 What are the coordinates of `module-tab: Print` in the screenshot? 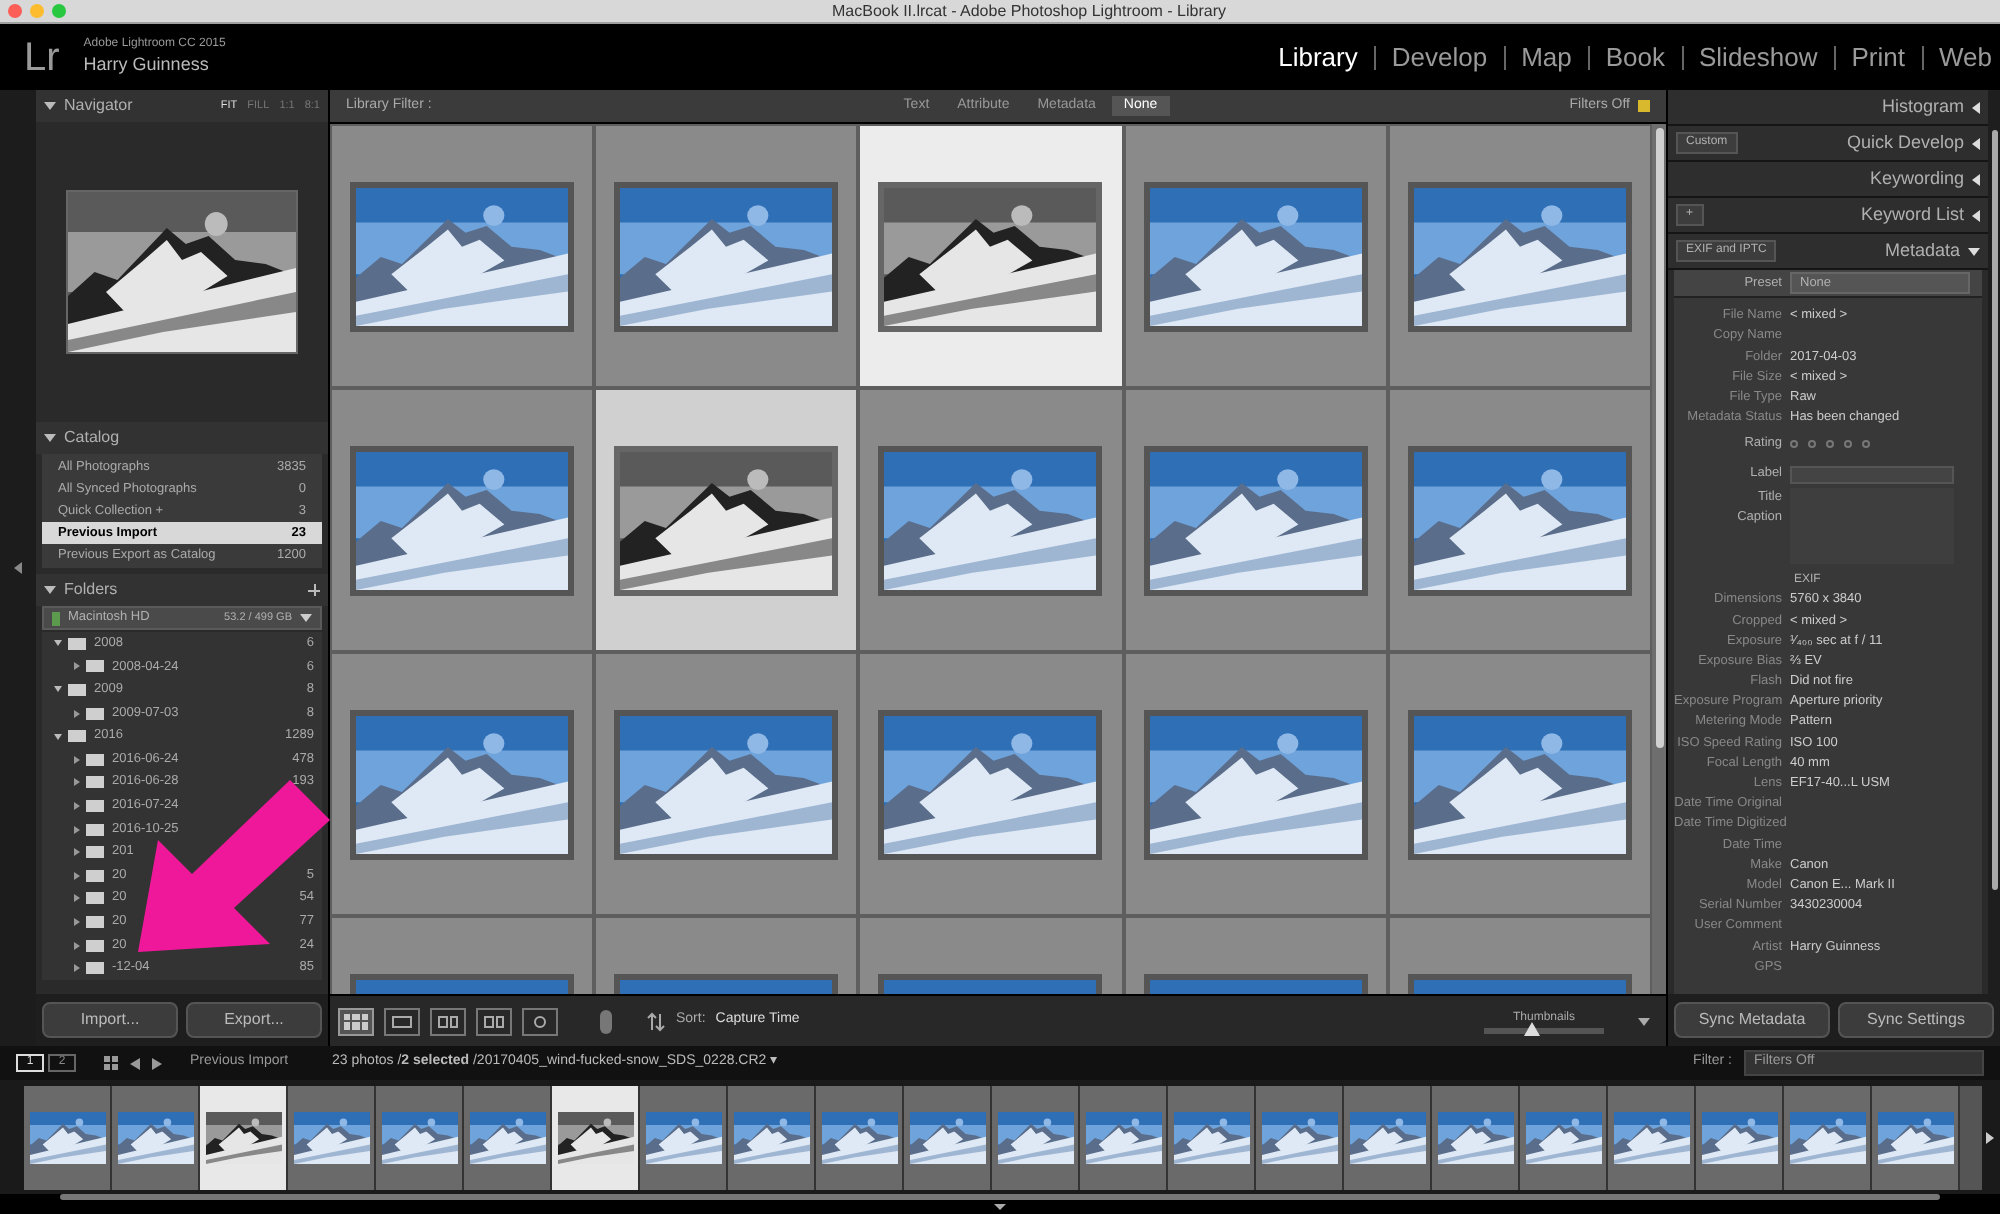 It's located at (1878, 57).